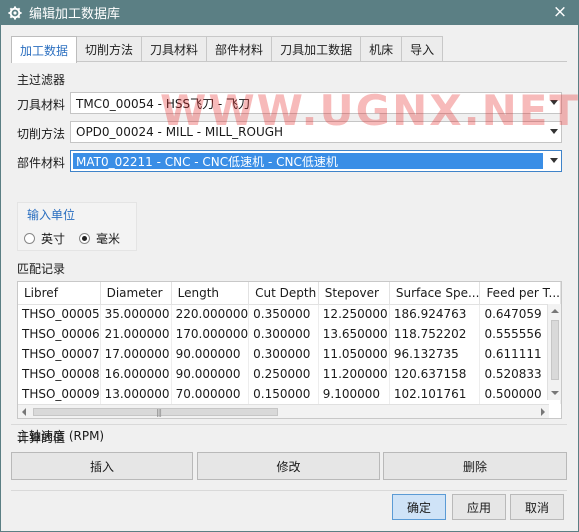  I want to click on column-header: Cut Depth, so click(283, 293).